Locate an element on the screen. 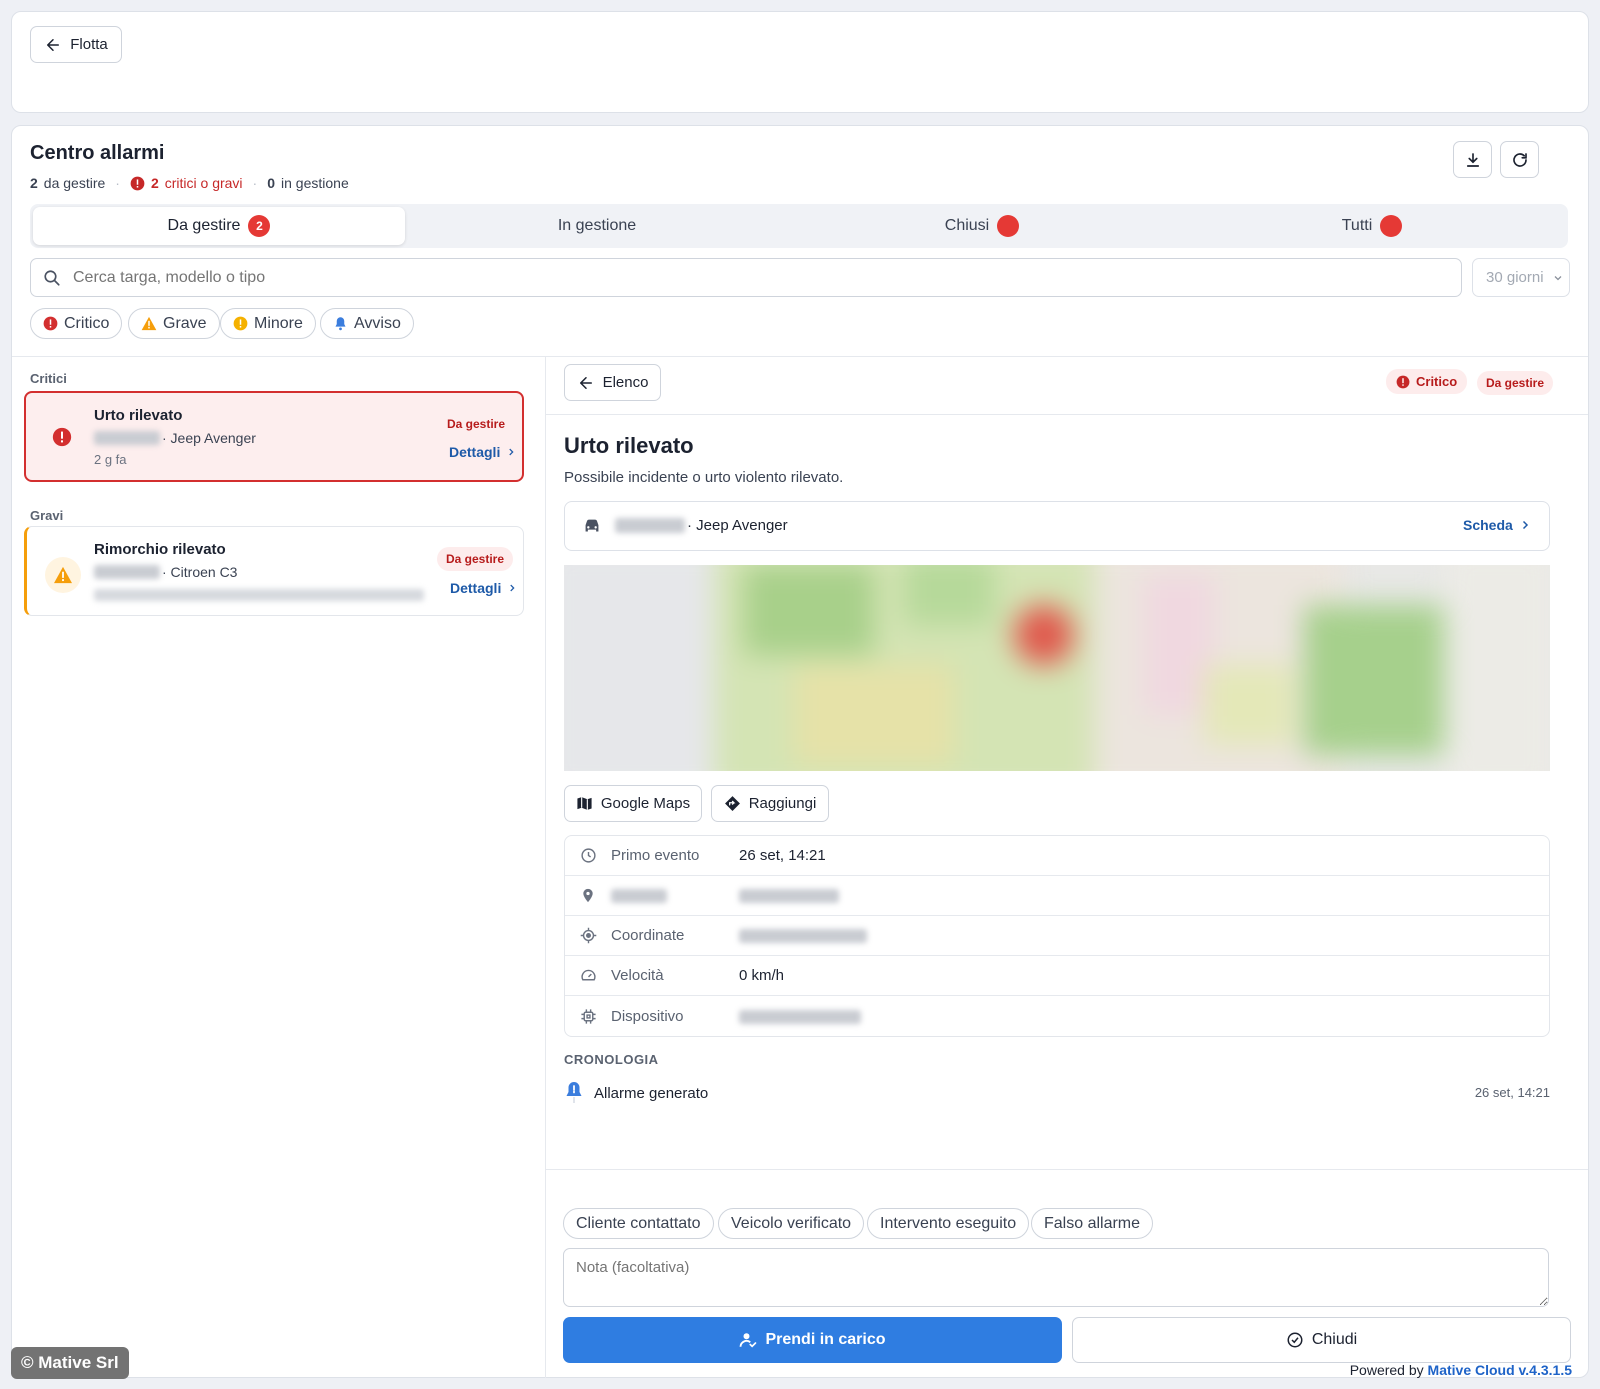  copyright-badge: © Mative Srl is located at coordinates (70, 1363).